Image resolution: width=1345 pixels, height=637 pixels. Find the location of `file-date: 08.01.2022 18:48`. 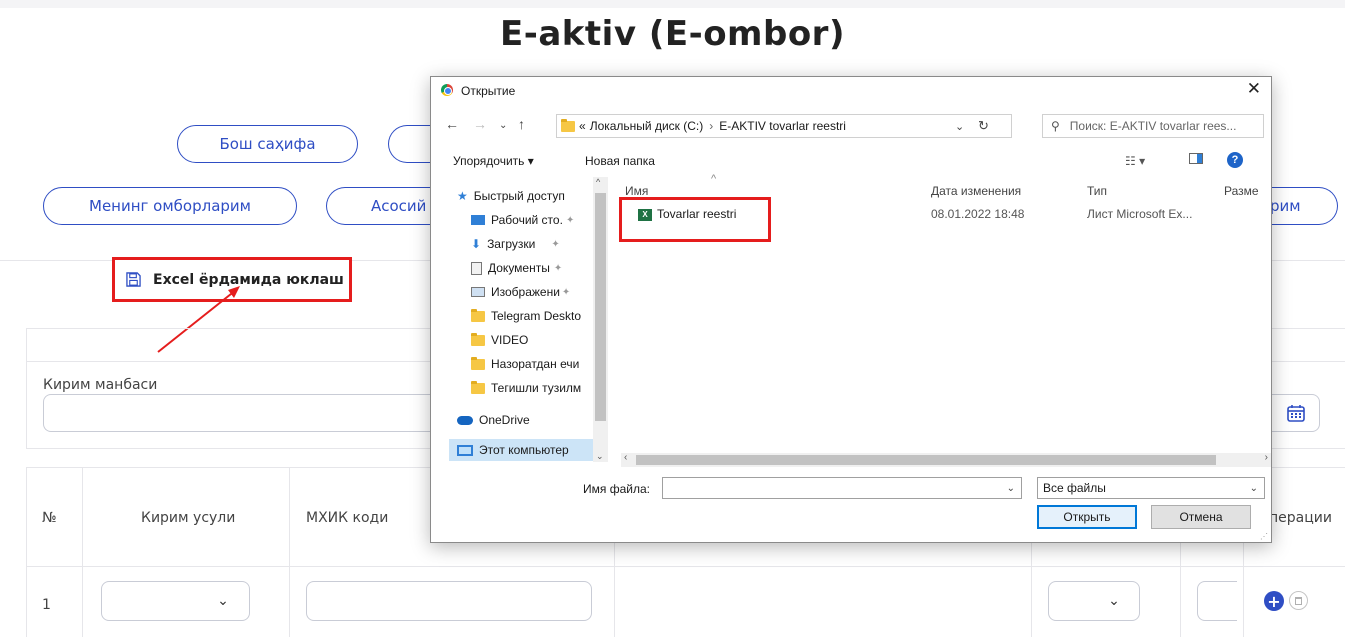

file-date: 08.01.2022 18:48 is located at coordinates (978, 214).